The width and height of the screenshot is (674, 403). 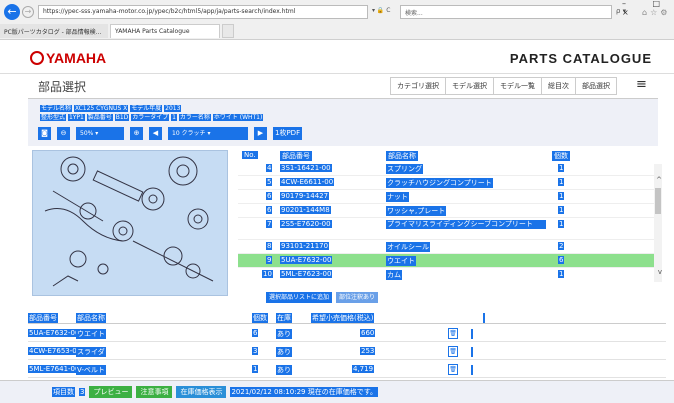 What do you see at coordinates (76, 58) in the screenshot?
I see `brand-name: YAMAHA` at bounding box center [76, 58].